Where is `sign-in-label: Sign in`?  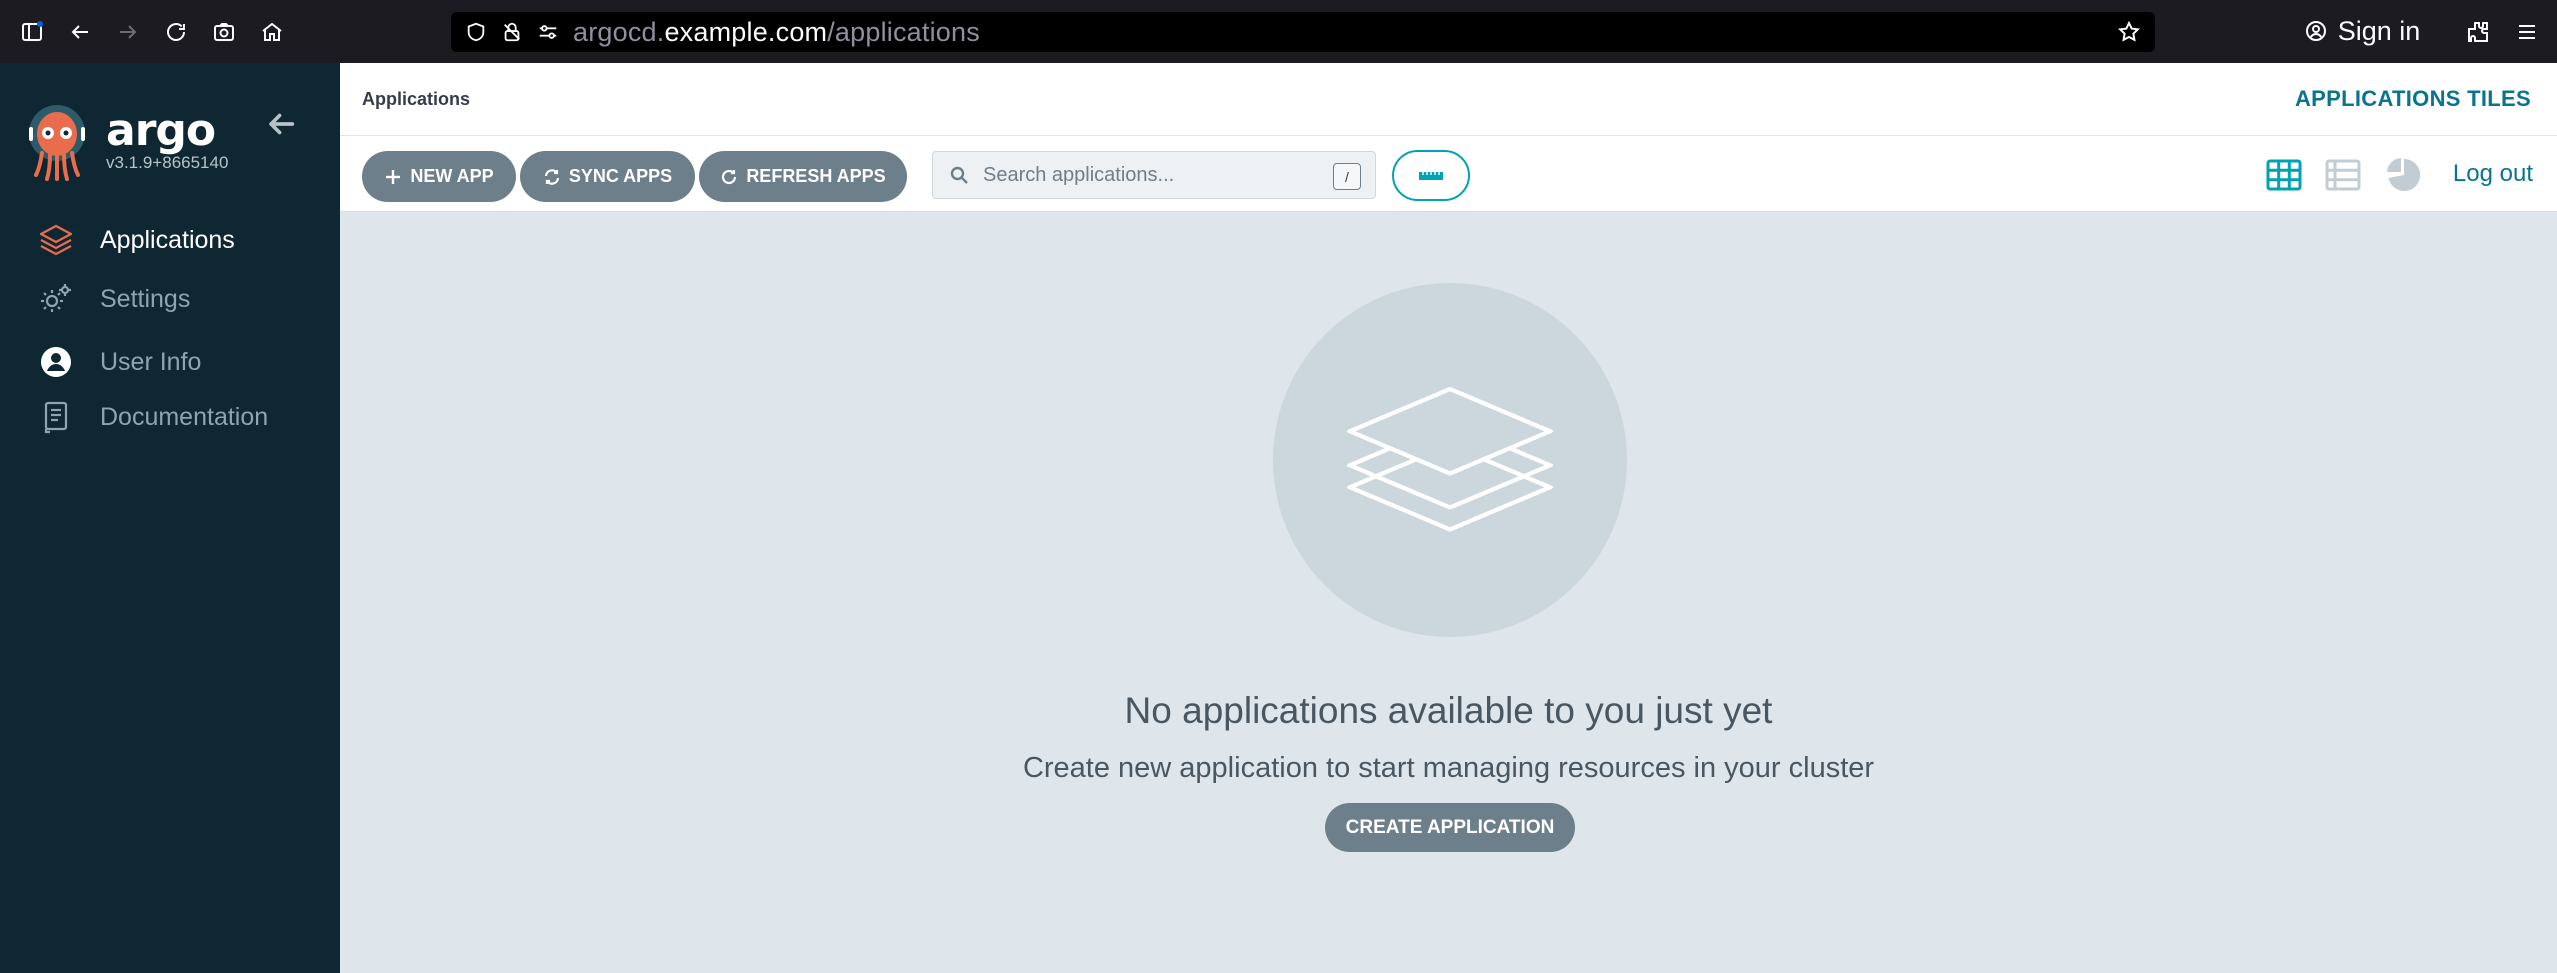
sign-in-label: Sign in is located at coordinates (2379, 30).